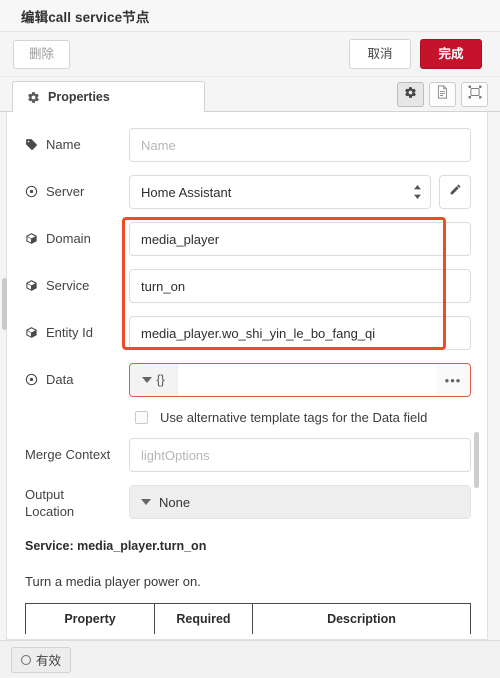 This screenshot has height=678, width=500. Describe the element at coordinates (250, 16) in the screenshot. I see `dialog-title-bar: 编辑call service节点` at that location.